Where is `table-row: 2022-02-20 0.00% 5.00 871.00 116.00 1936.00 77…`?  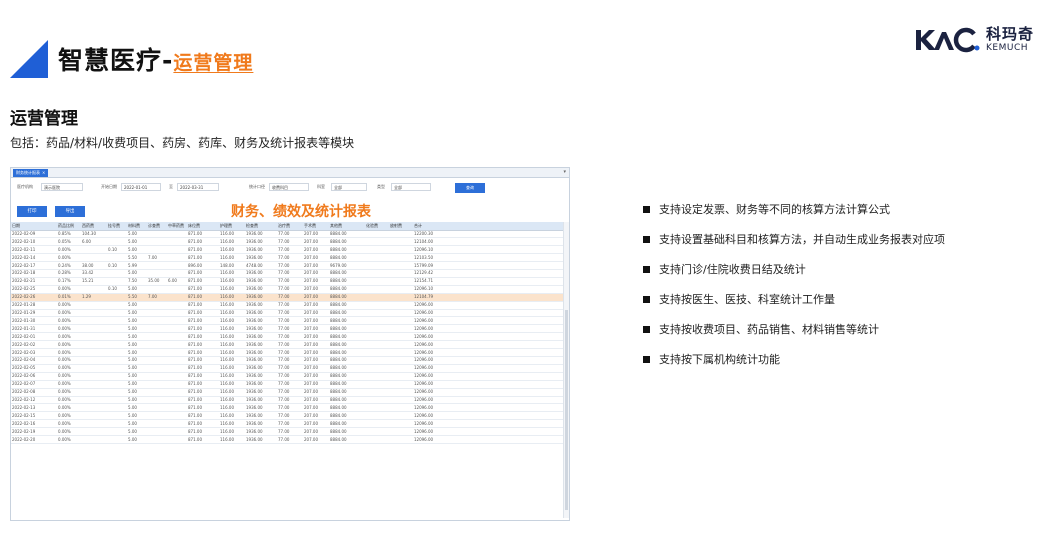
table-row: 2022-02-20 0.00% 5.00 871.00 116.00 1936.00 77… is located at coordinates (287, 439).